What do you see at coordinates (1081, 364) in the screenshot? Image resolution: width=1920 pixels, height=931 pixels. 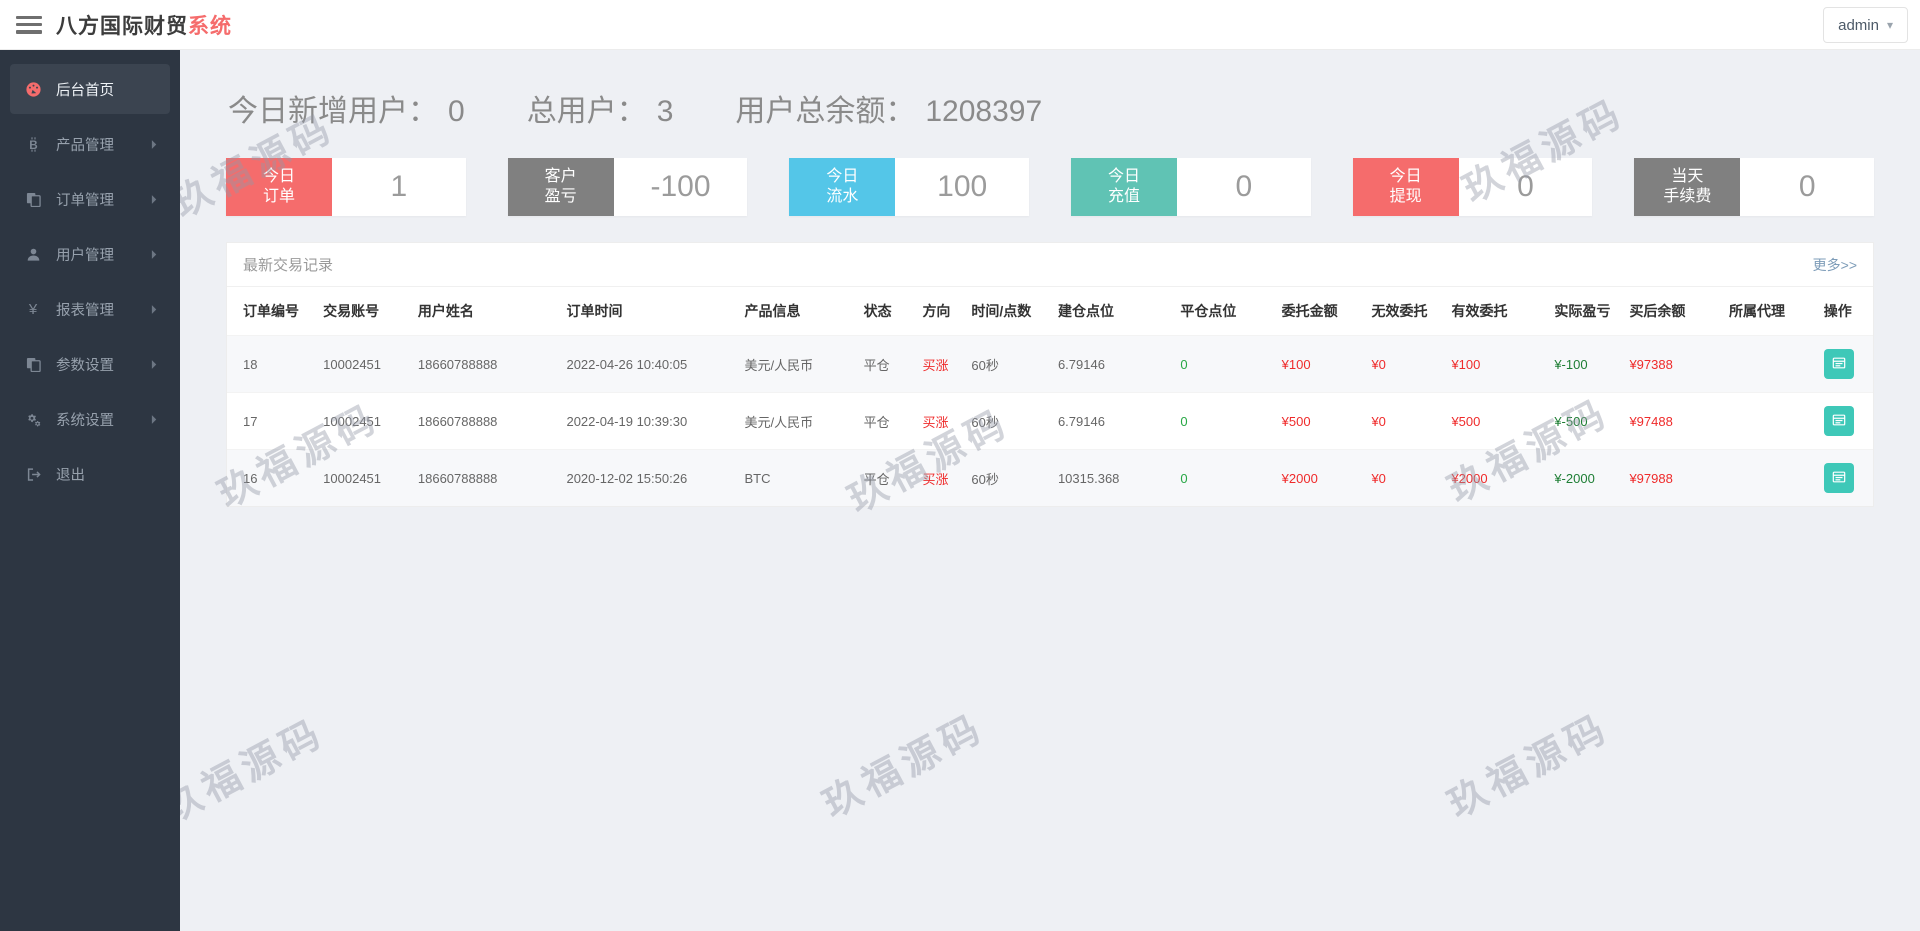 I see `cell-open-point: 6.79146` at bounding box center [1081, 364].